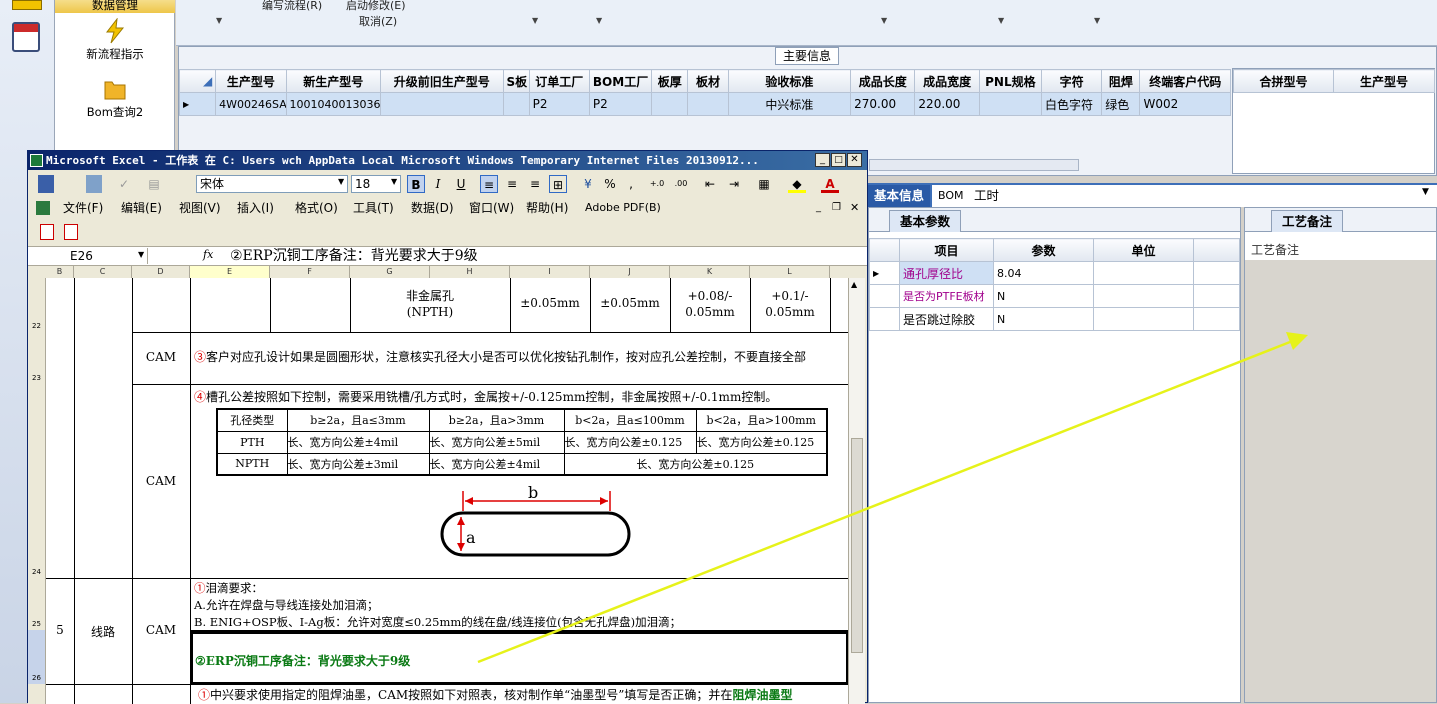 The height and width of the screenshot is (704, 1437). What do you see at coordinates (946, 273) in the screenshot?
I see `param-item: 通孔厚径比` at bounding box center [946, 273].